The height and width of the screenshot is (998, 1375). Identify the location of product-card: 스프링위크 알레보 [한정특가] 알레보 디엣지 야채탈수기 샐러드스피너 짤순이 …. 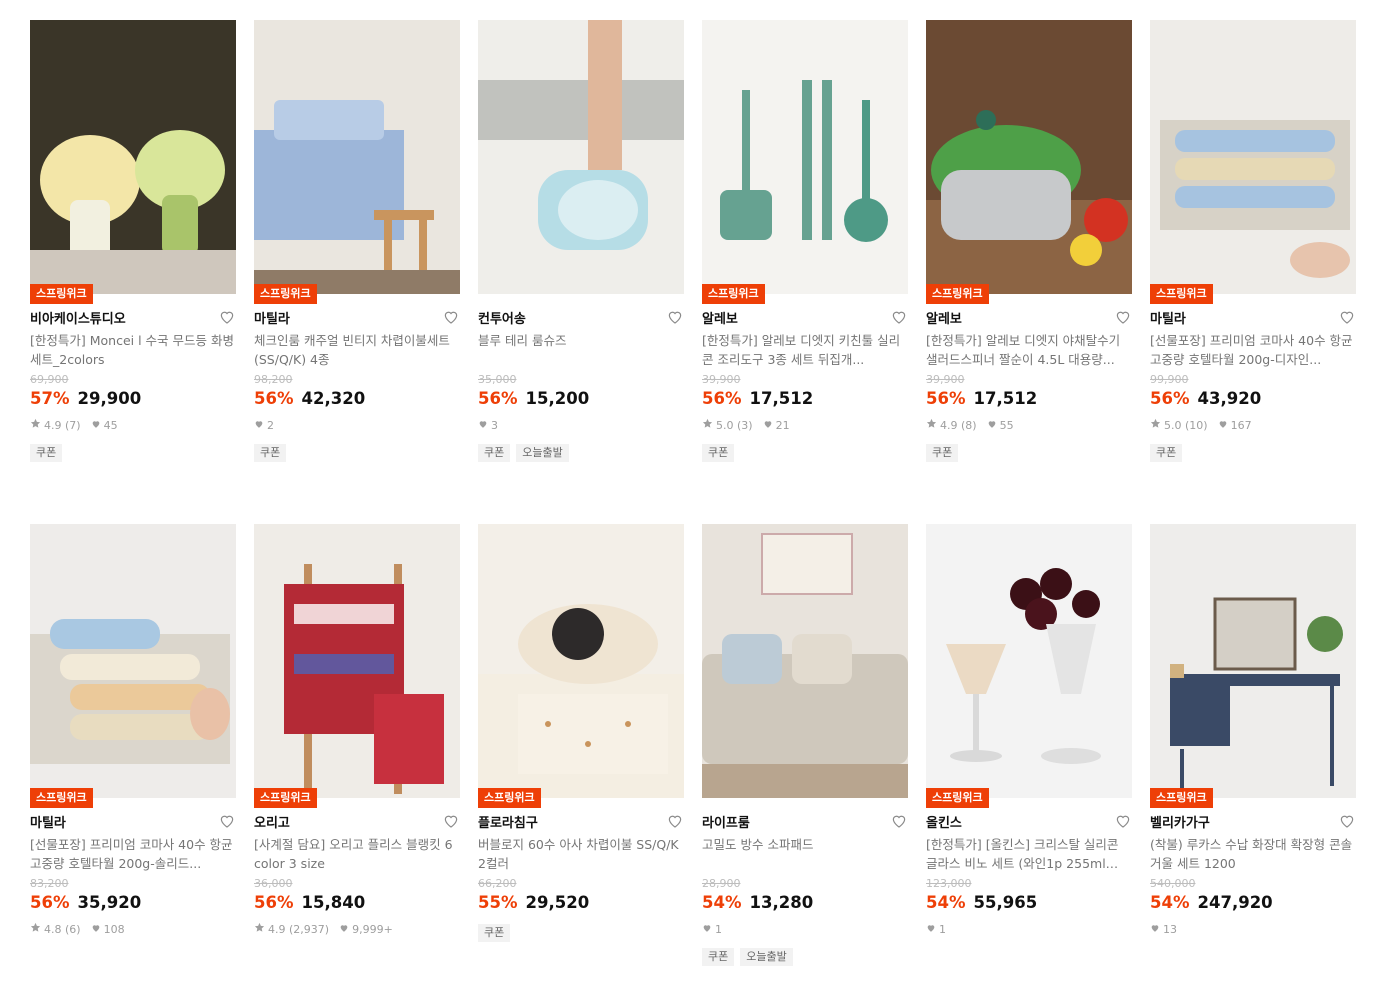
(1029, 257).